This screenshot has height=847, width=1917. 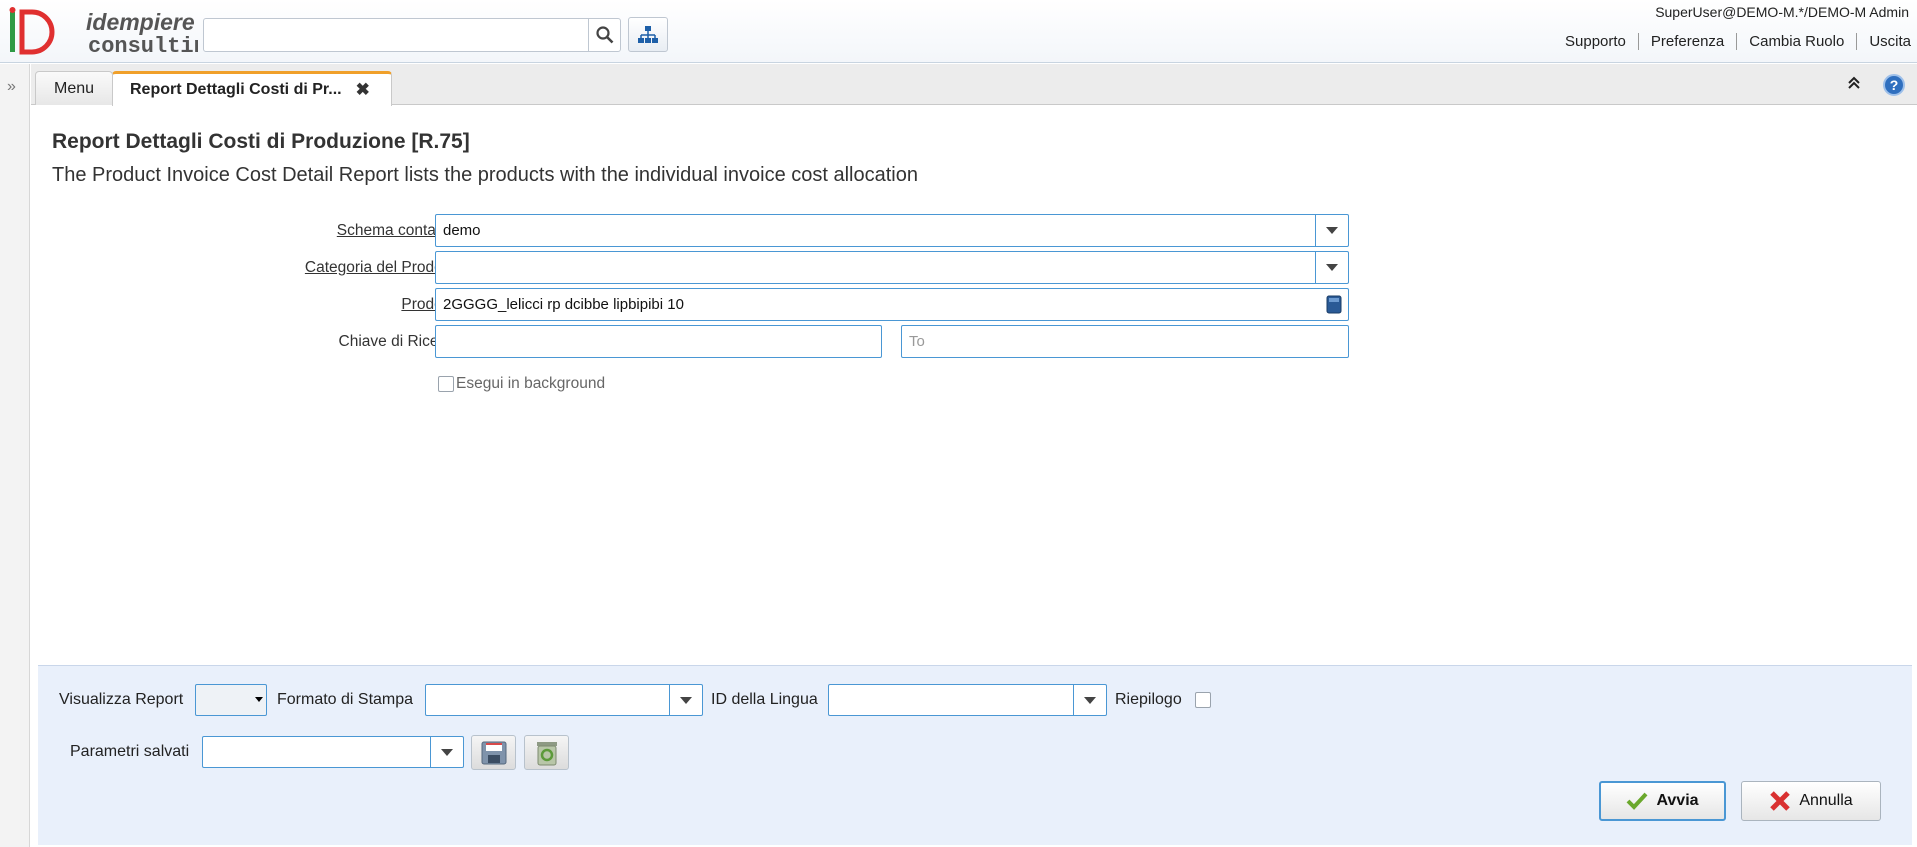 I want to click on to-placeholder: To, so click(x=917, y=341).